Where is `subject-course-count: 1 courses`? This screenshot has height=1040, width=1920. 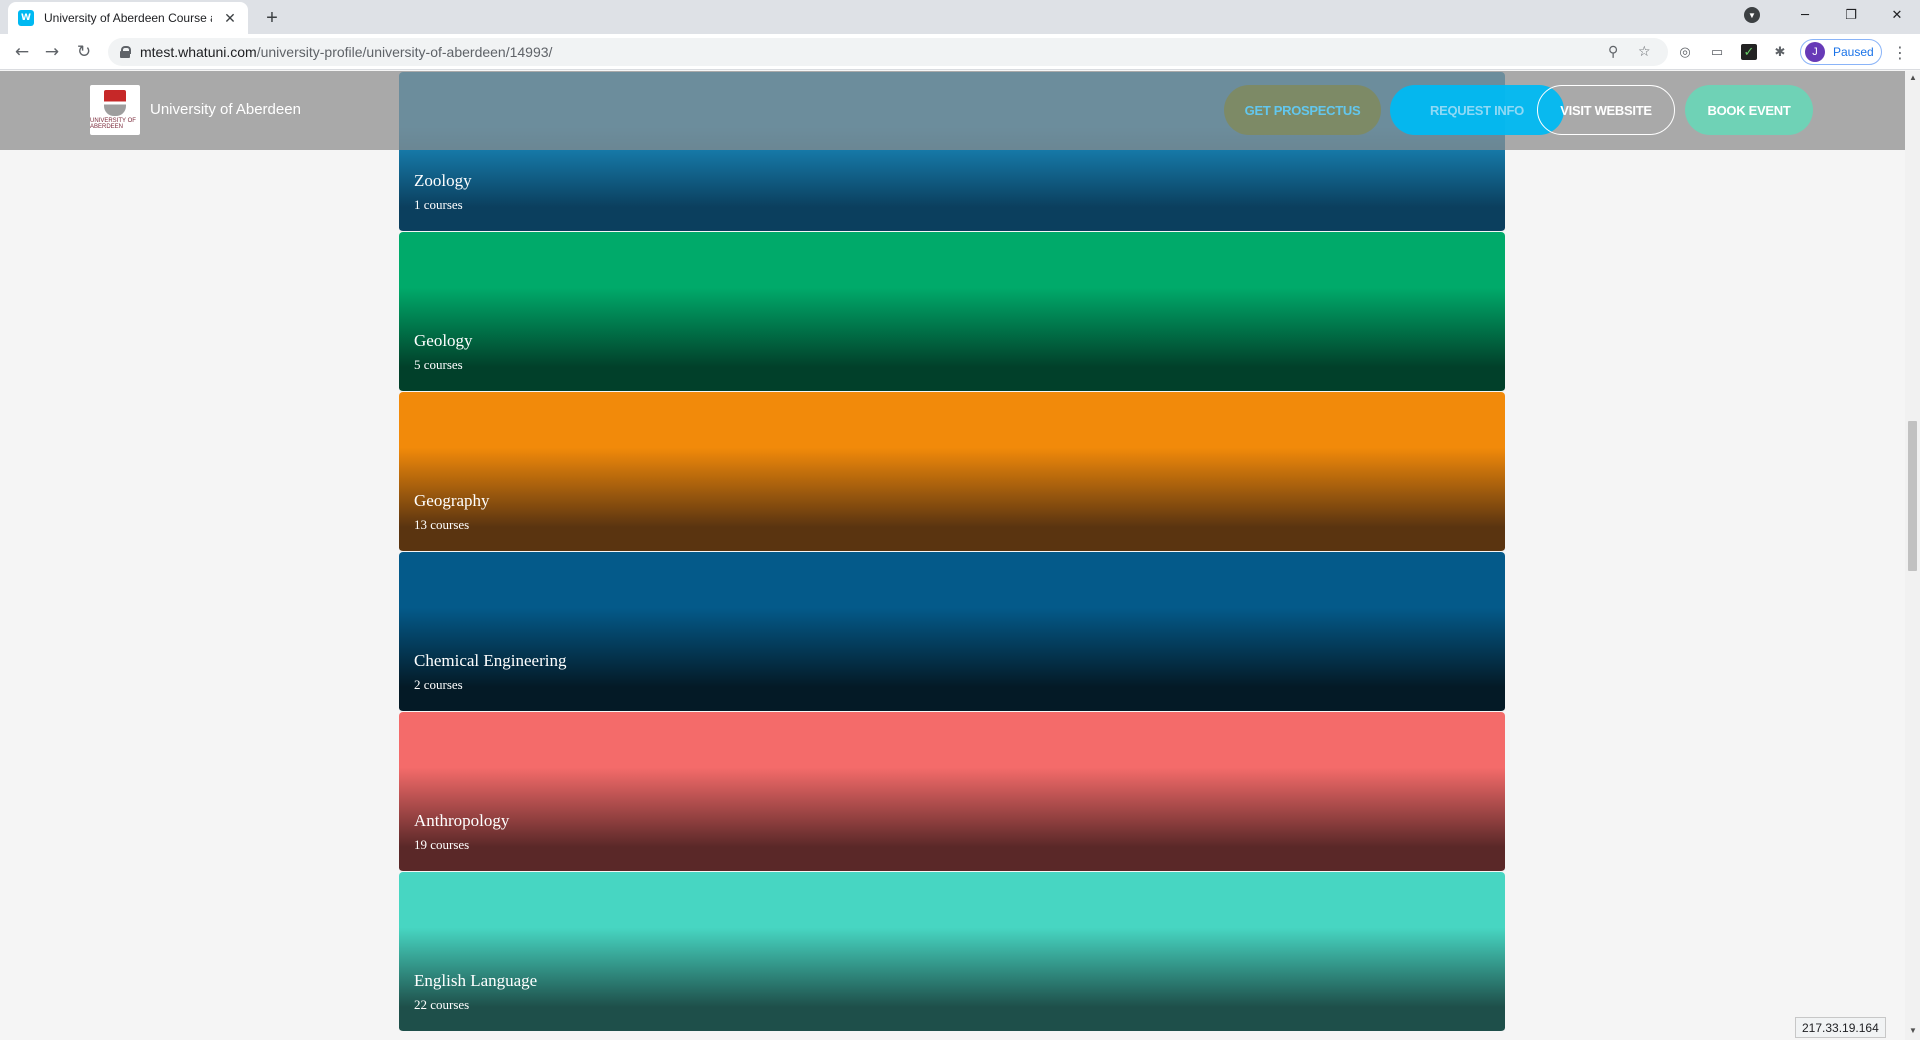 subject-course-count: 1 courses is located at coordinates (438, 204).